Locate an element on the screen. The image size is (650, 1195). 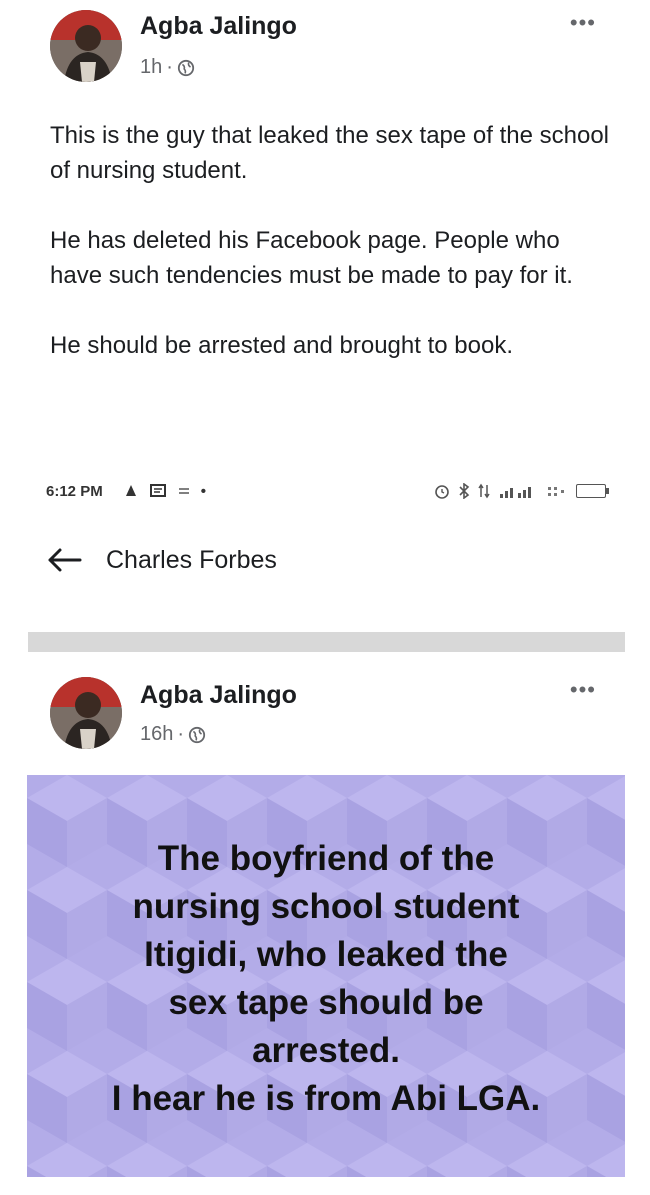
card-line: I hear he is from Abi LGA. is located at coordinates (326, 1098).